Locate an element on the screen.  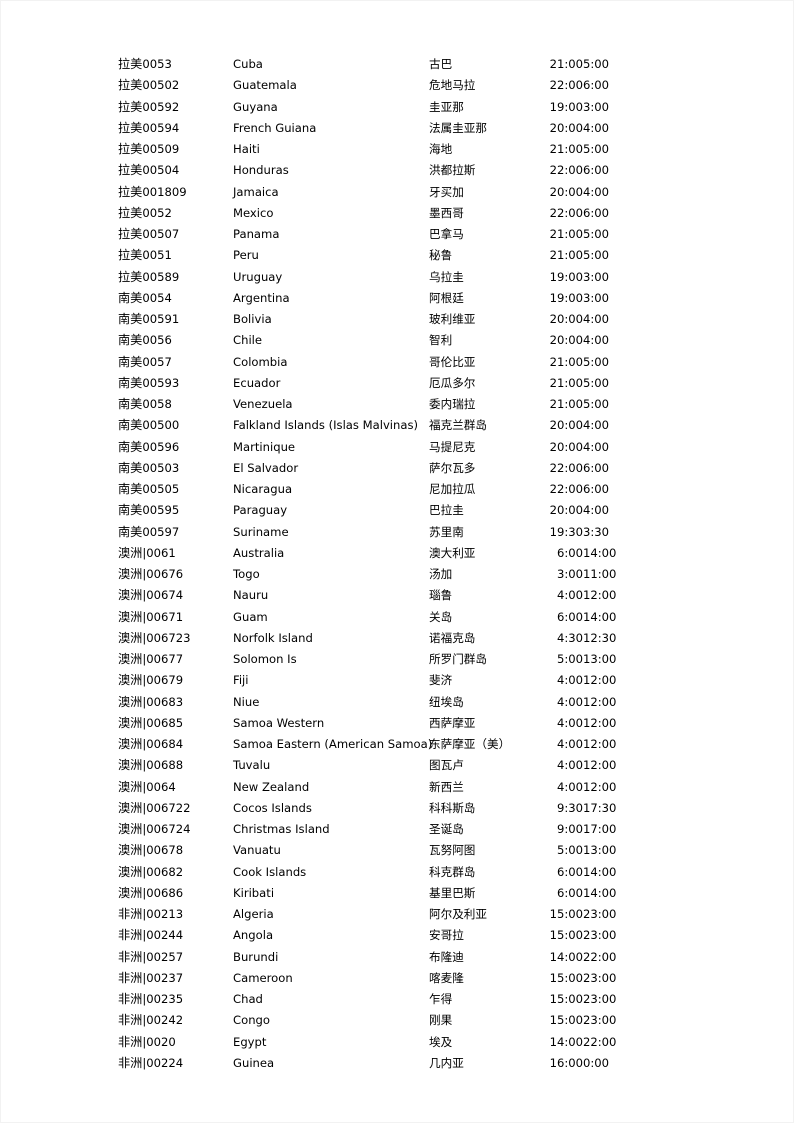
country-name-zh: 阿根廷 is located at coordinates (446, 297).